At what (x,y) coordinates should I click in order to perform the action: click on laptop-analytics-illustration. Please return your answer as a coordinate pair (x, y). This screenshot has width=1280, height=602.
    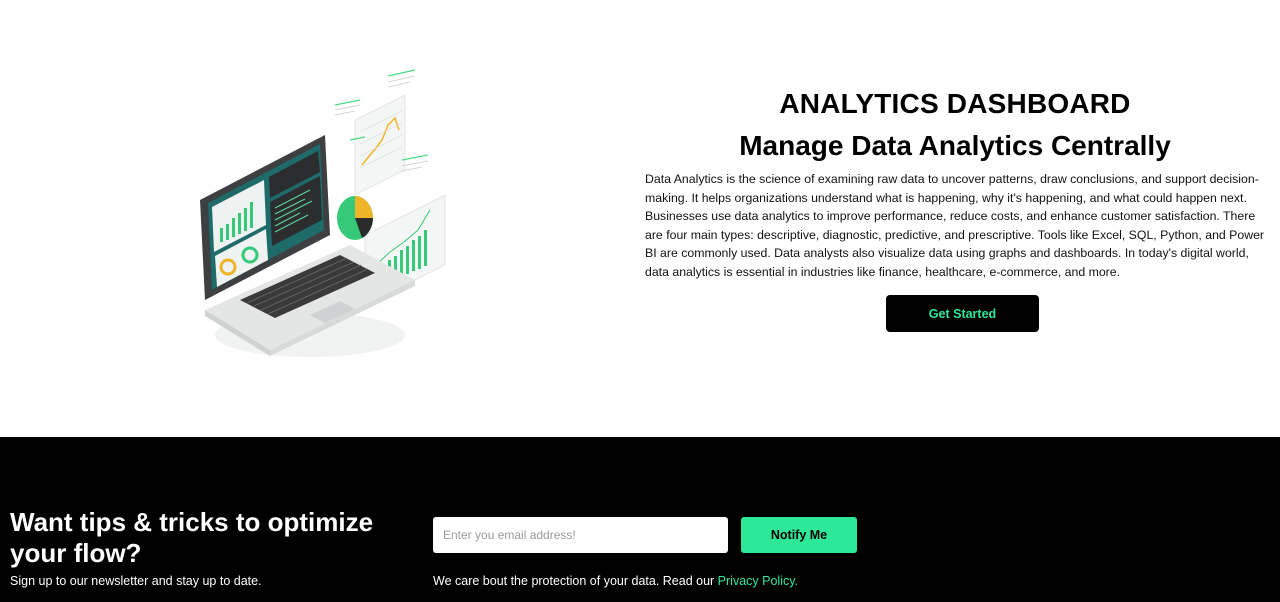
    Looking at the image, I should click on (330, 215).